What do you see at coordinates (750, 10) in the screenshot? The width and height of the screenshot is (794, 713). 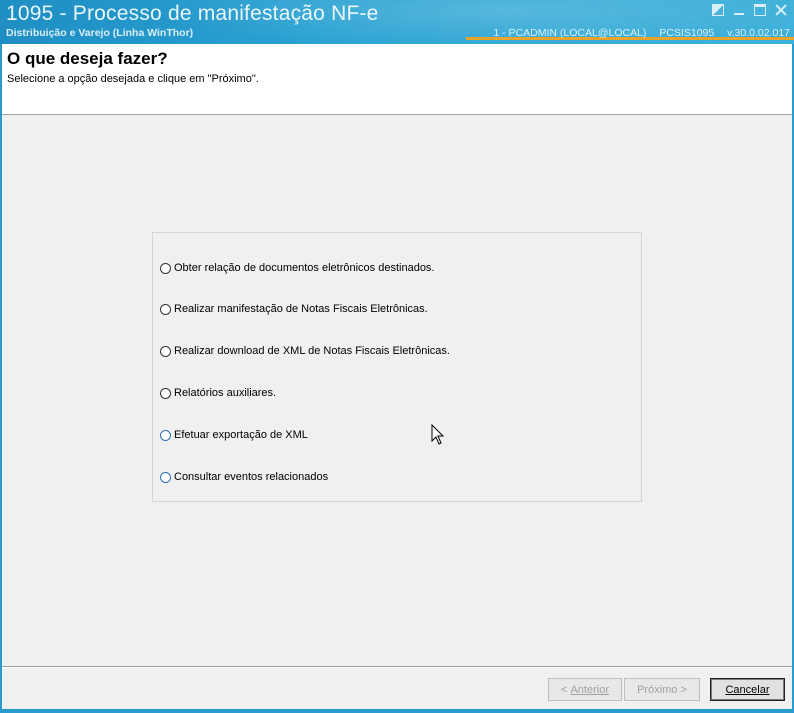 I see `window-controls` at bounding box center [750, 10].